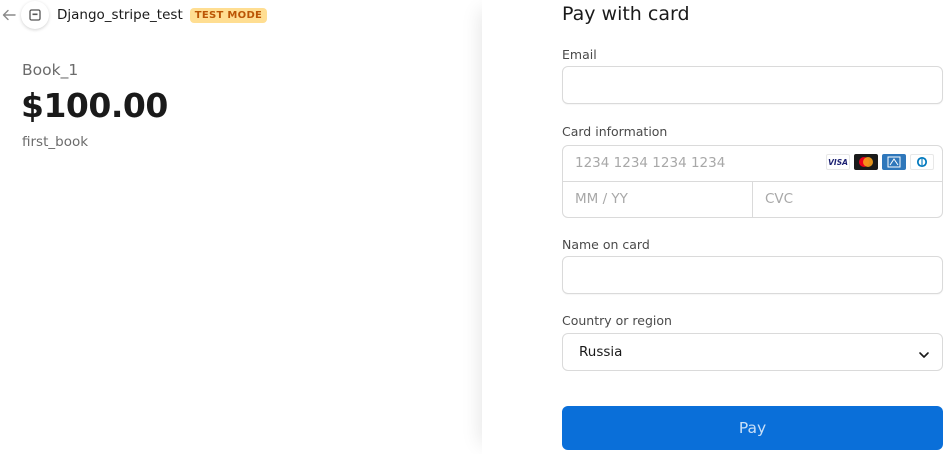  What do you see at coordinates (924, 355) in the screenshot?
I see `chevron-down-icon` at bounding box center [924, 355].